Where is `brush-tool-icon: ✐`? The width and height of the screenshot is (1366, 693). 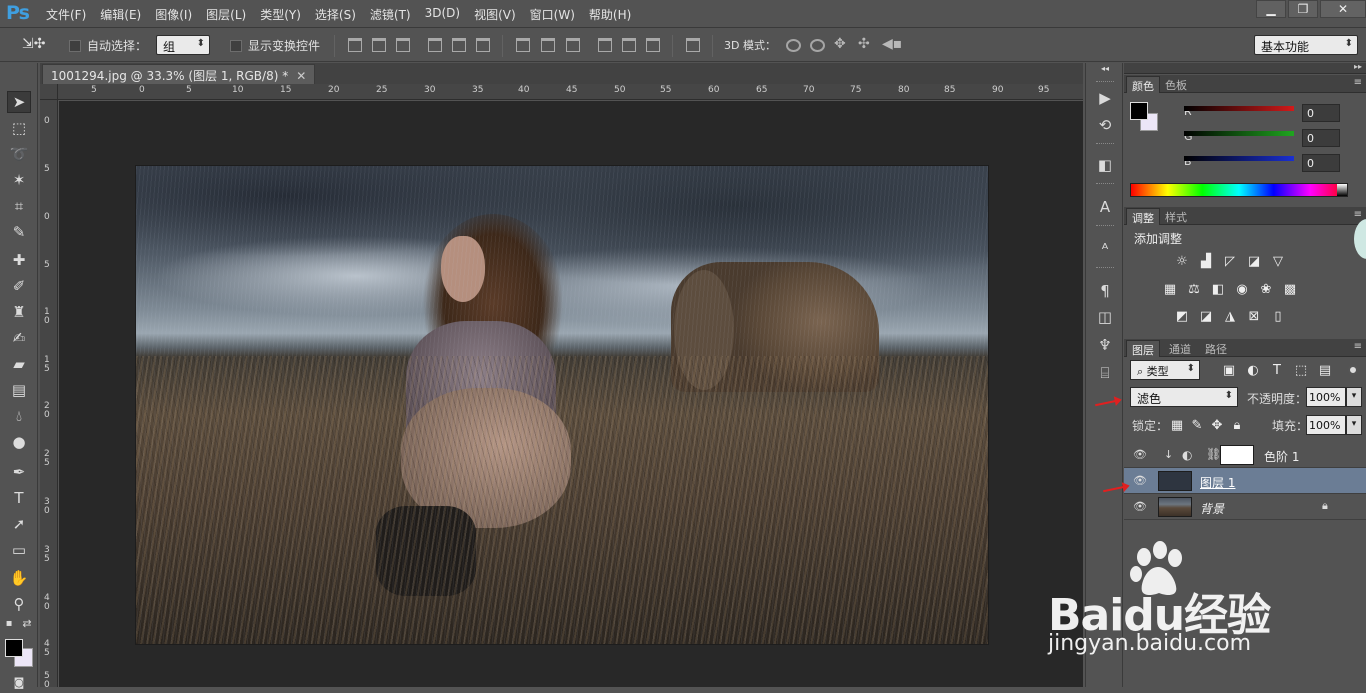 brush-tool-icon: ✐ is located at coordinates (19, 286).